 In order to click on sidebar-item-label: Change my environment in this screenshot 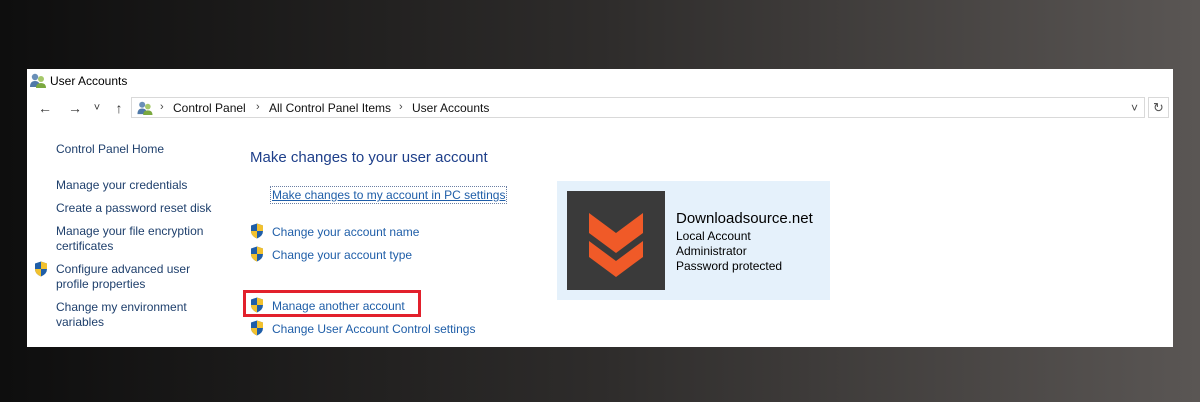, I will do `click(121, 307)`.